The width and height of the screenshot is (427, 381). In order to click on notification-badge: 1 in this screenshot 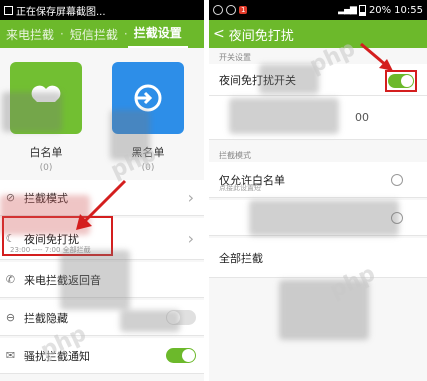, I will do `click(243, 10)`.